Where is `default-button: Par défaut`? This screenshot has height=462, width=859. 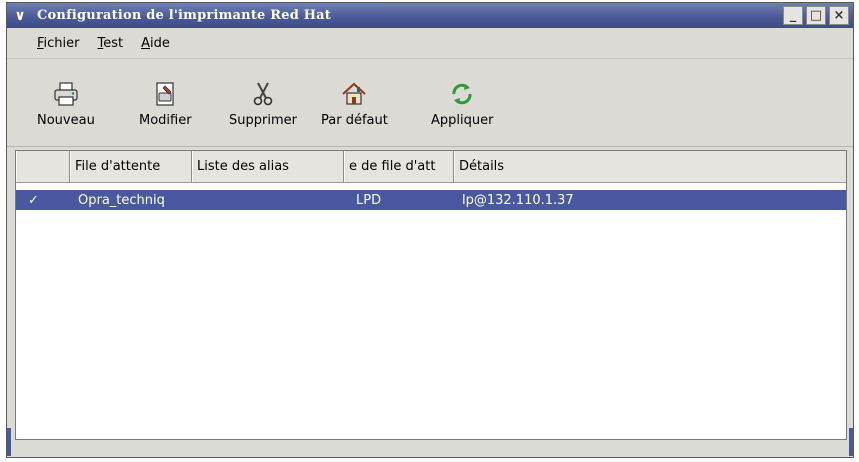 default-button: Par défaut is located at coordinates (354, 103).